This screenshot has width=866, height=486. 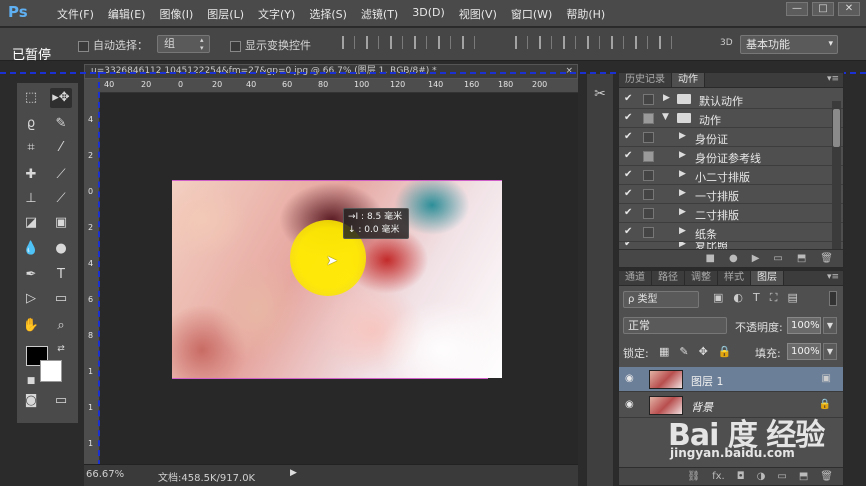 I want to click on lock-transparent-icon: ▦, so click(x=664, y=351).